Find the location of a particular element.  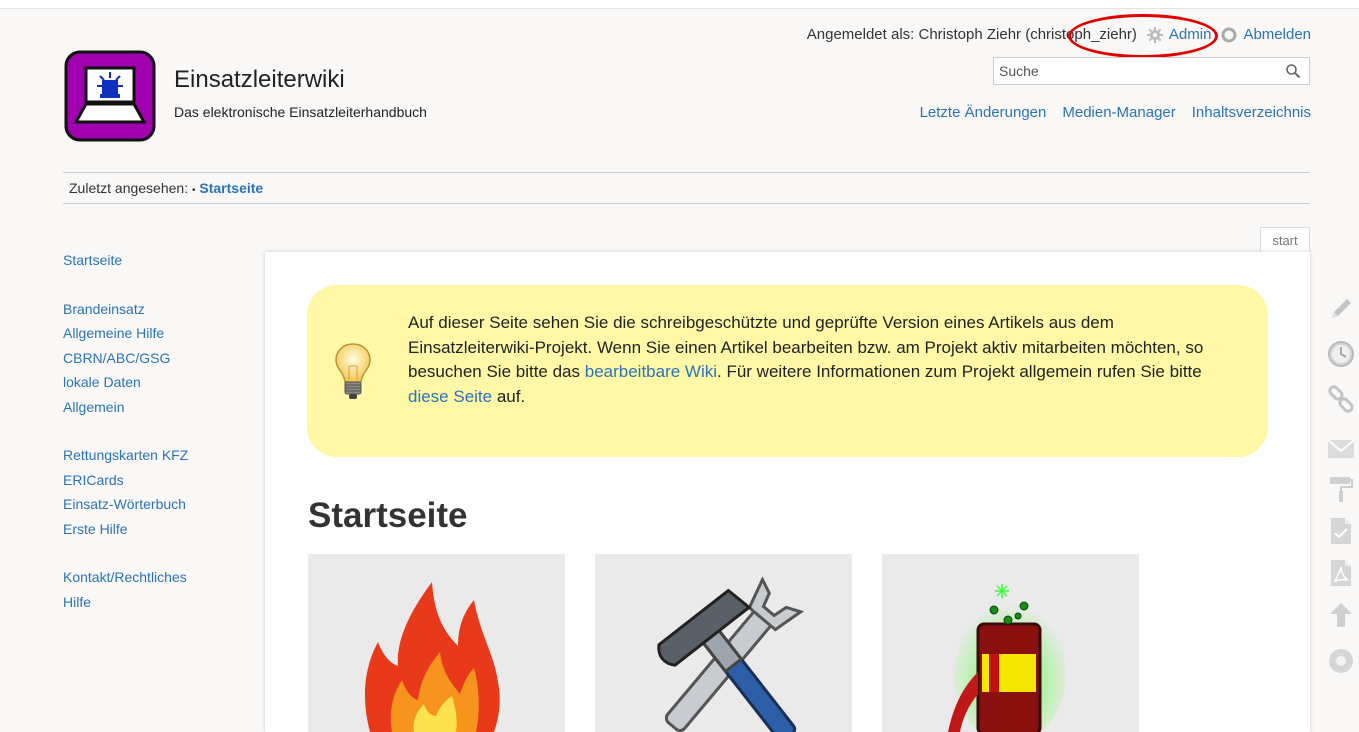

sidebar-item-ericards: ERICards is located at coordinates (125, 480).